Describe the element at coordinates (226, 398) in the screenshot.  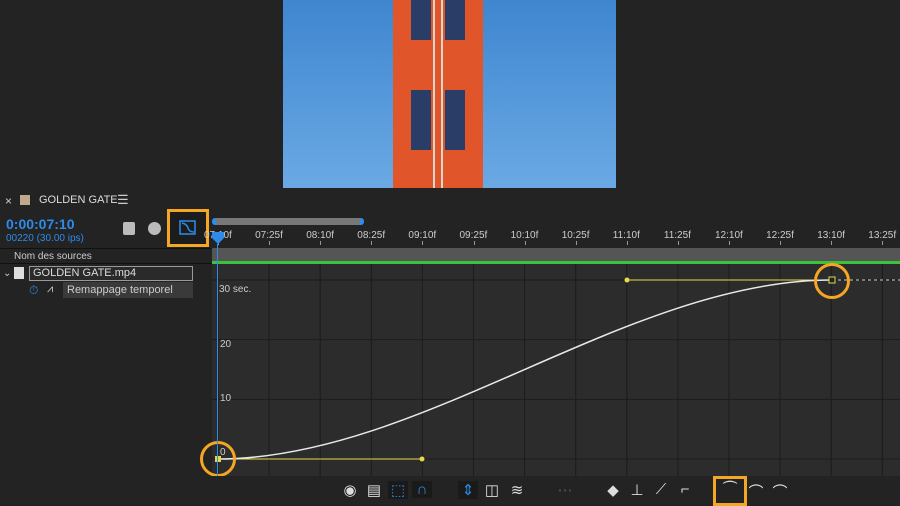
I see `y-label: 10` at that location.